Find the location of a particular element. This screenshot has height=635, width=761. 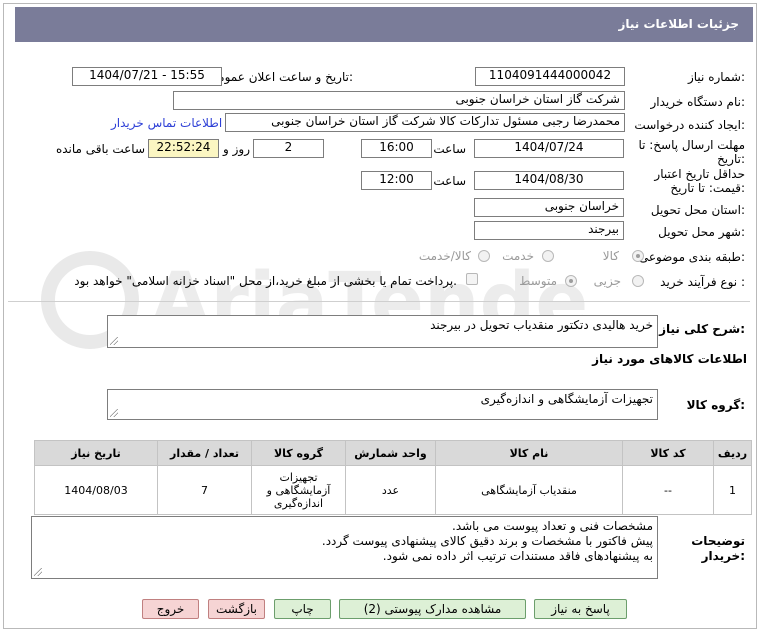

validity-time-field: 12:00 is located at coordinates (396, 180).